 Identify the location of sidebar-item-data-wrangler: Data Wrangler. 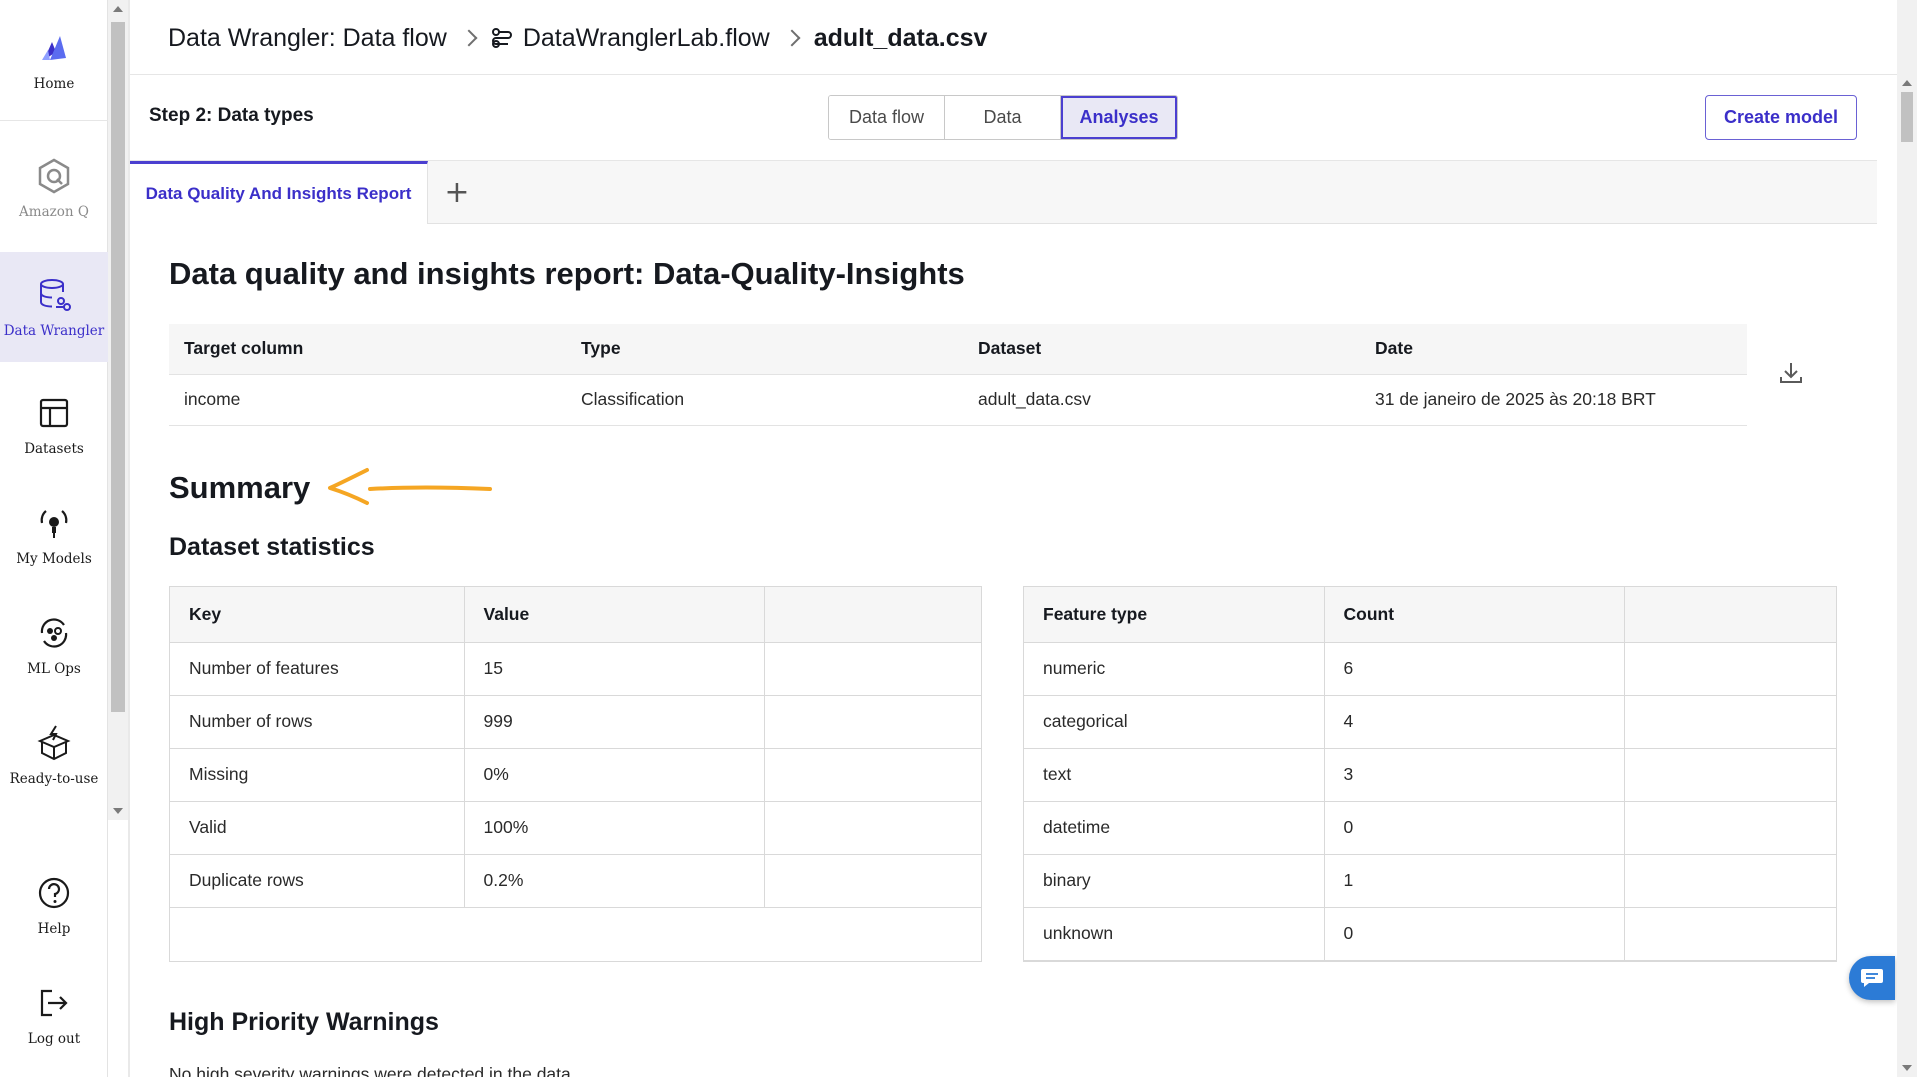
(54, 307).